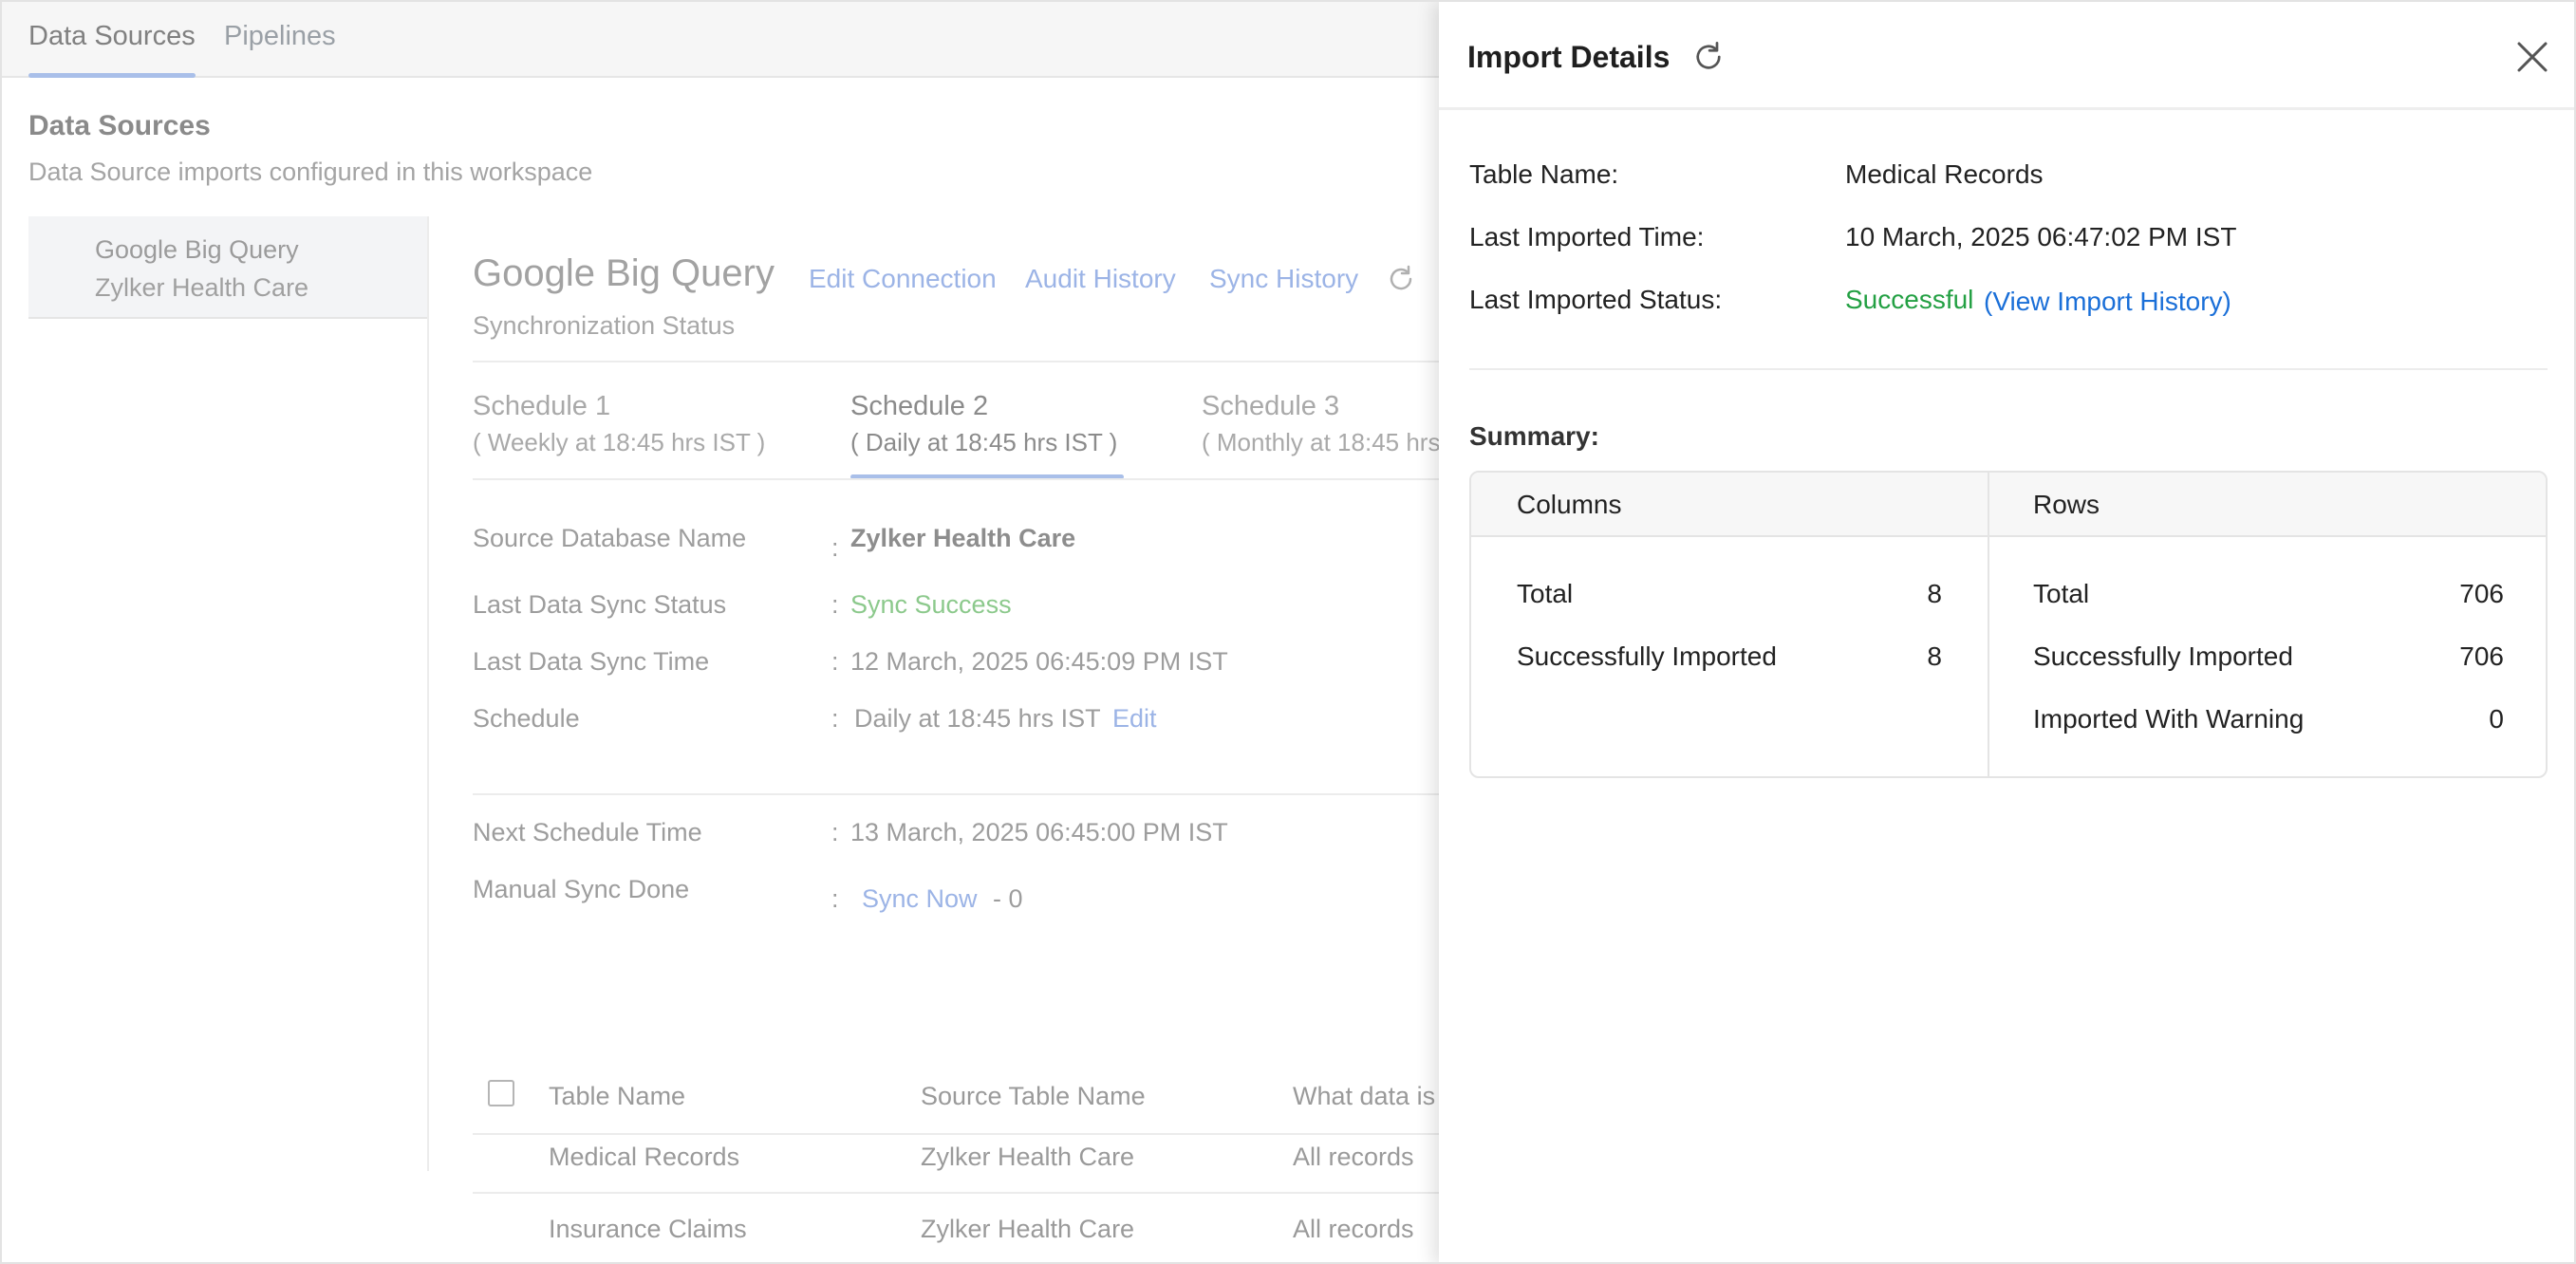  Describe the element at coordinates (931, 605) in the screenshot. I see `last-sync-status-value: Sync Success` at that location.